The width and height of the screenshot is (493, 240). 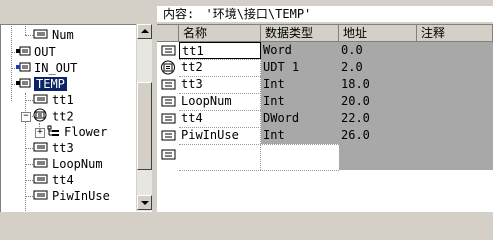 What do you see at coordinates (63, 148) in the screenshot?
I see `tree-item-label: tt3` at bounding box center [63, 148].